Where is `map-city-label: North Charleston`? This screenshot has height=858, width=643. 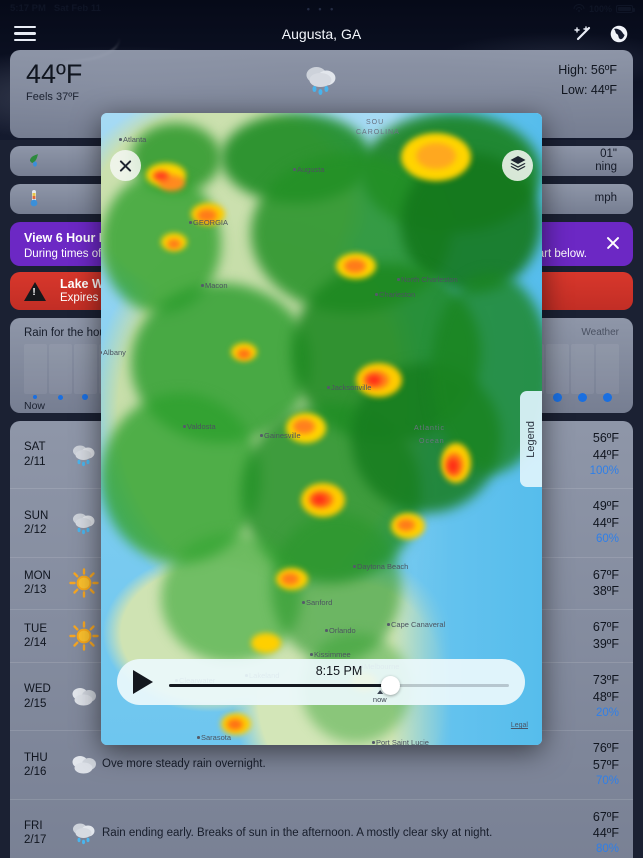
map-city-label: North Charleston is located at coordinates (429, 279).